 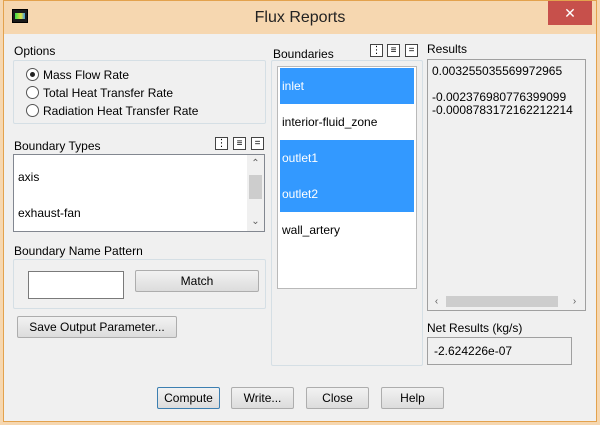 I want to click on scroll-up-icon: ⌃, so click(x=255, y=163).